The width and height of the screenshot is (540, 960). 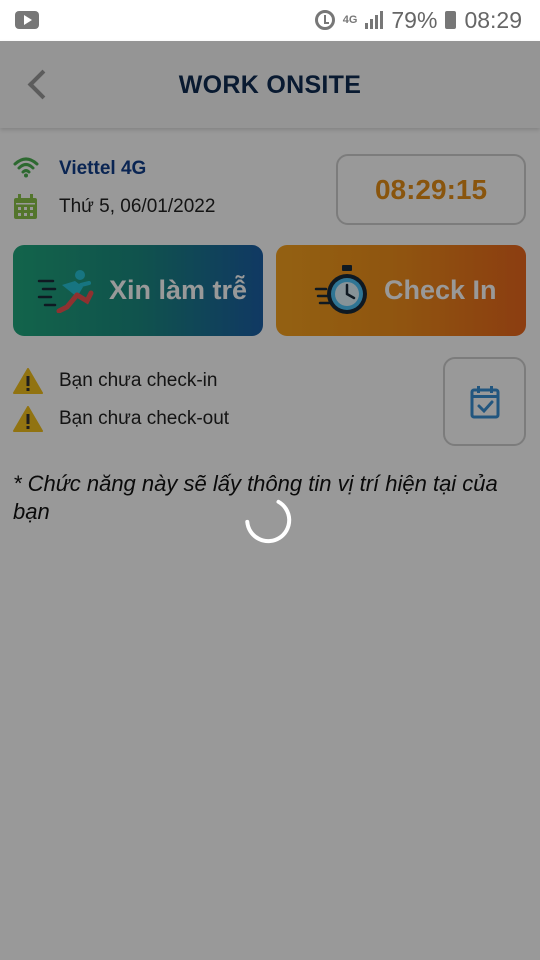 What do you see at coordinates (414, 19) in the screenshot?
I see `battery-percent: 79%` at bounding box center [414, 19].